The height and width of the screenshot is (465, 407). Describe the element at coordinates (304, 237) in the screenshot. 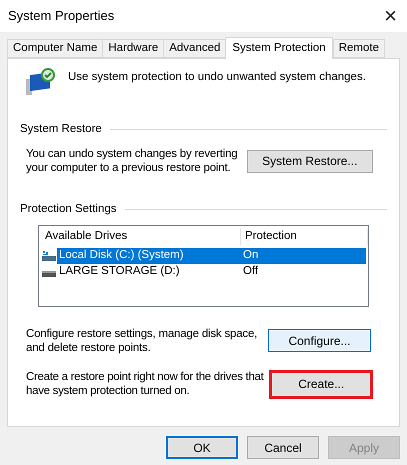

I see `column-header: Protection` at that location.